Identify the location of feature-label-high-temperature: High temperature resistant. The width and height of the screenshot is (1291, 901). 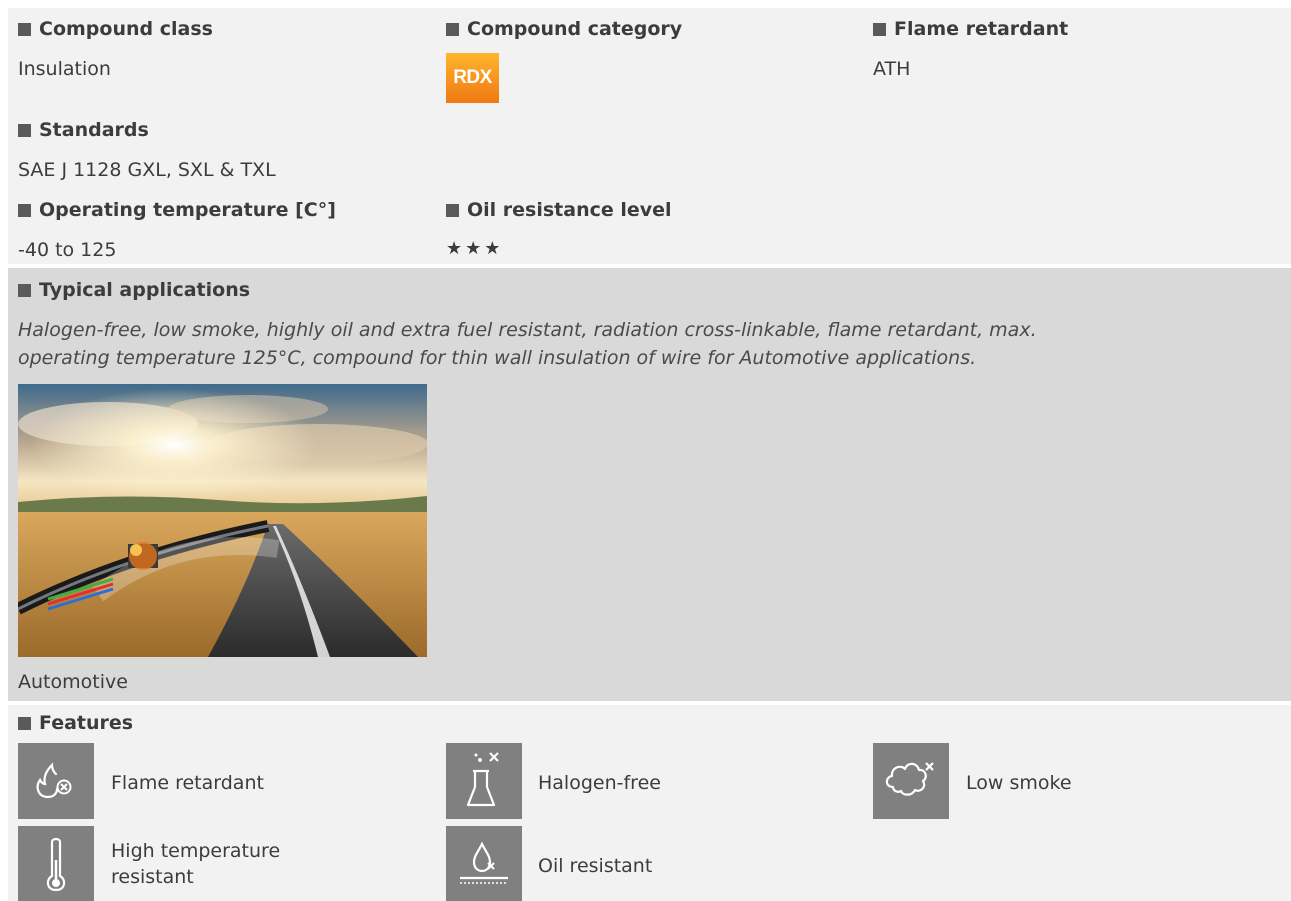
(196, 864).